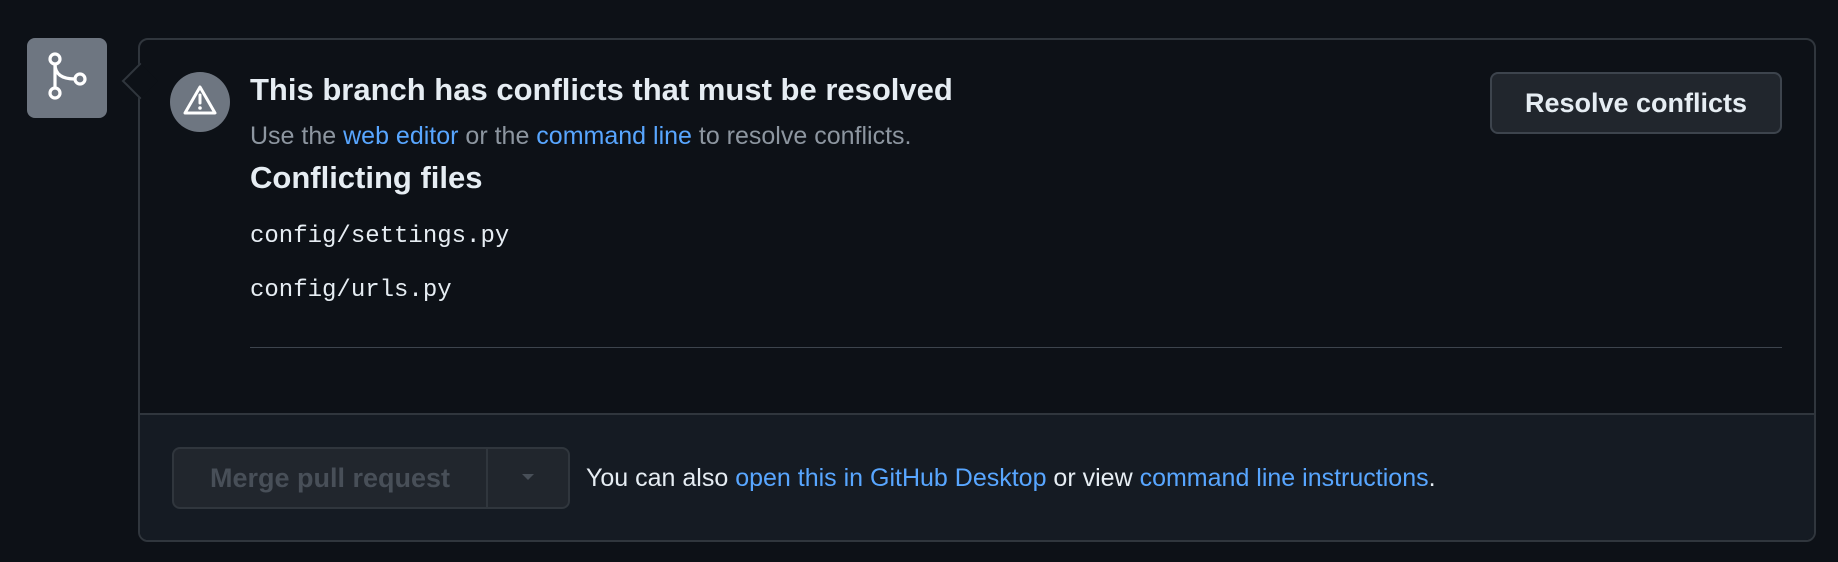 The height and width of the screenshot is (562, 1838). I want to click on branch-status-badge, so click(67, 78).